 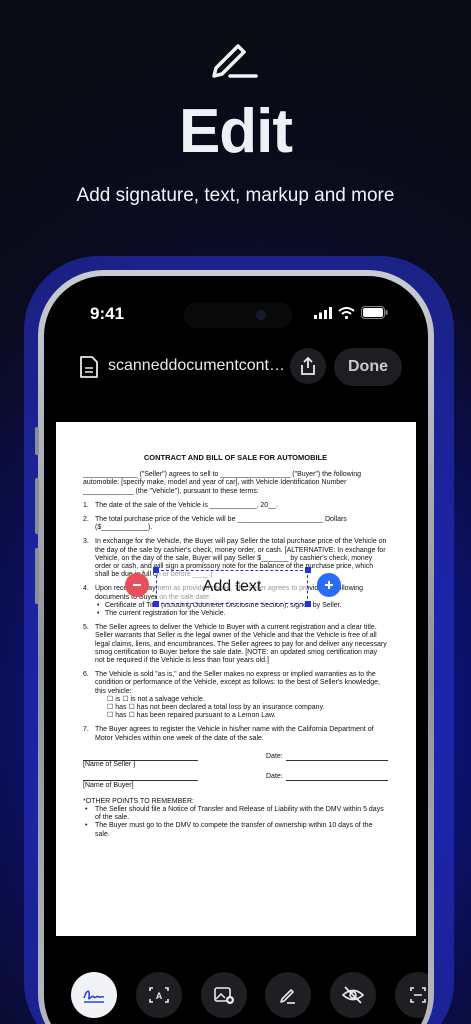 I want to click on signature-icon, so click(x=94, y=996).